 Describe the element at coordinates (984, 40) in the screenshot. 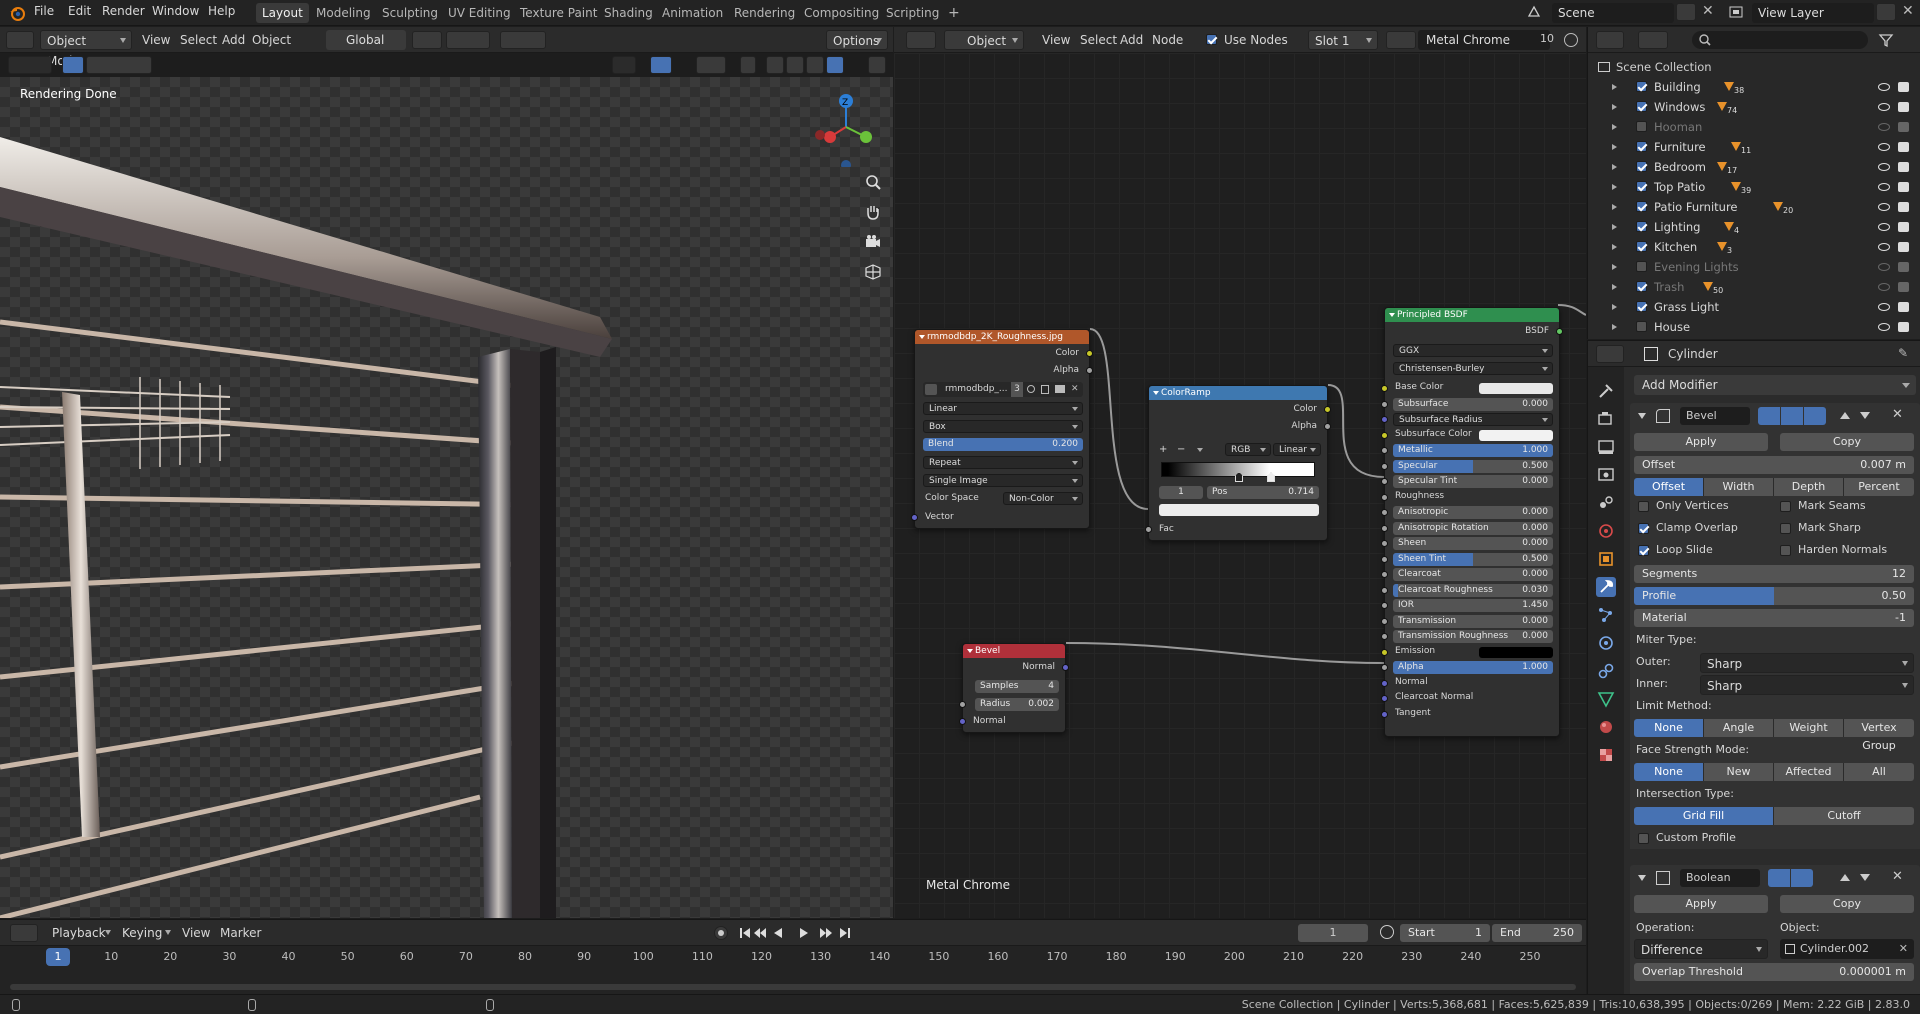

I see `shader-type-selector: Object` at that location.